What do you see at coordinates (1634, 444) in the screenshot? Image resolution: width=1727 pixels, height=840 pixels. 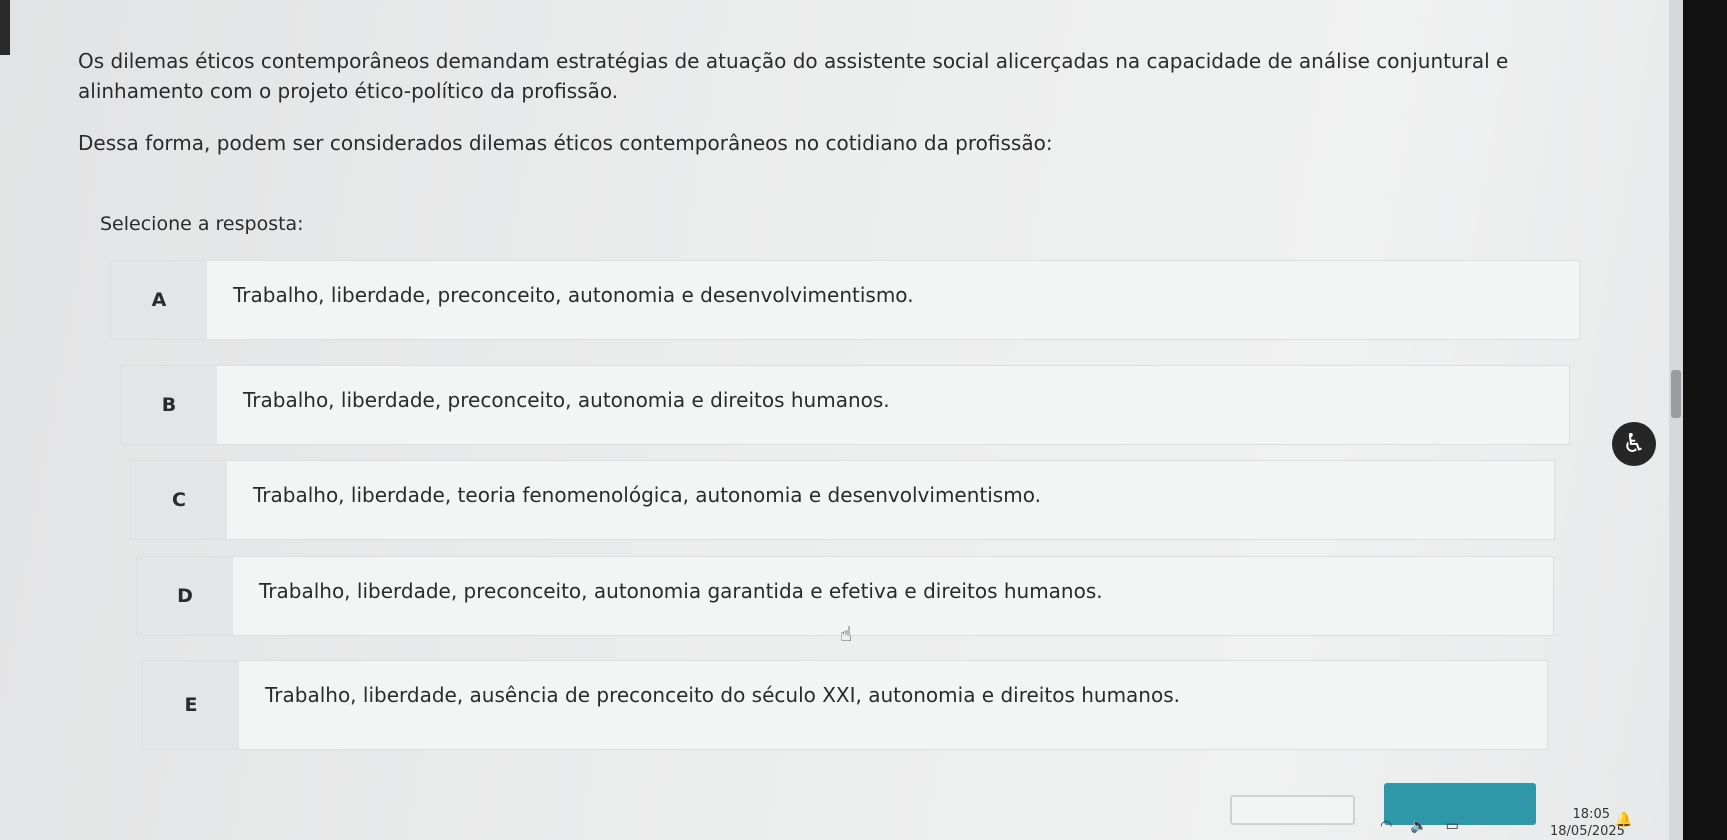 I see `accessibility-icon: ♿` at bounding box center [1634, 444].